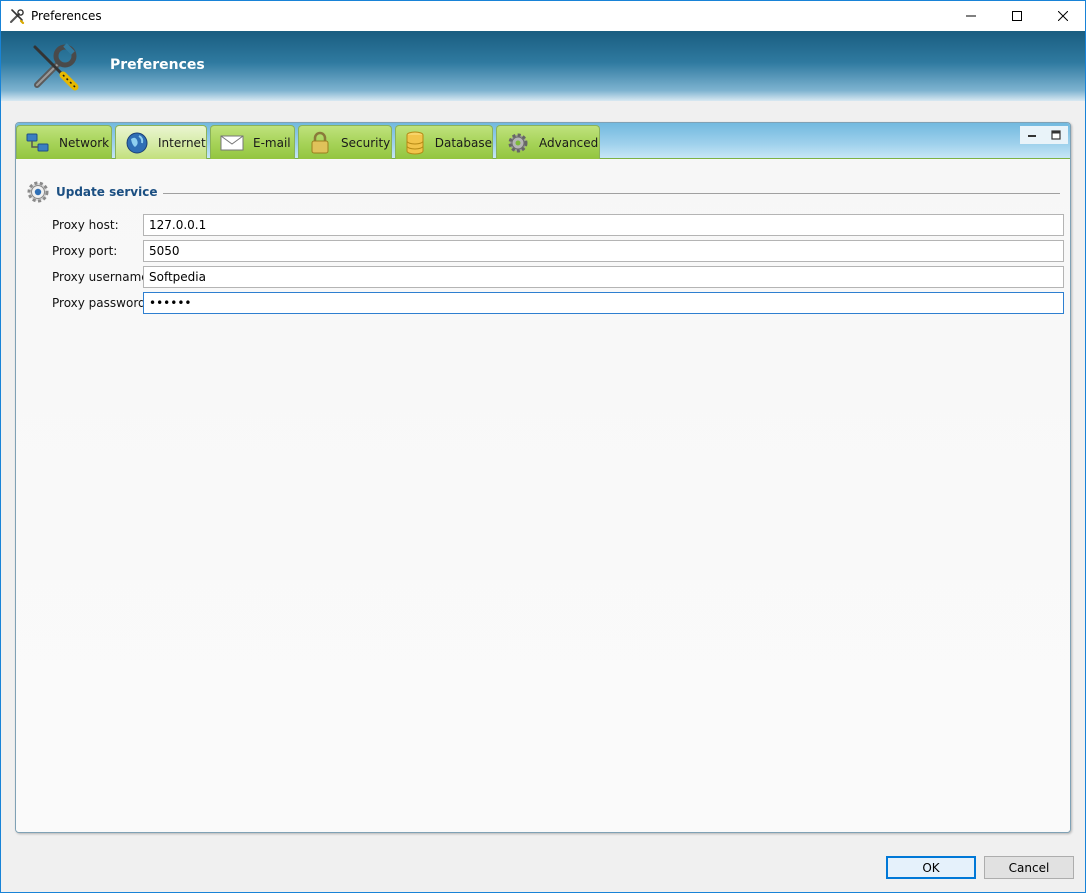  Describe the element at coordinates (102, 277) in the screenshot. I see `proxy-username-label: Proxy username:` at that location.